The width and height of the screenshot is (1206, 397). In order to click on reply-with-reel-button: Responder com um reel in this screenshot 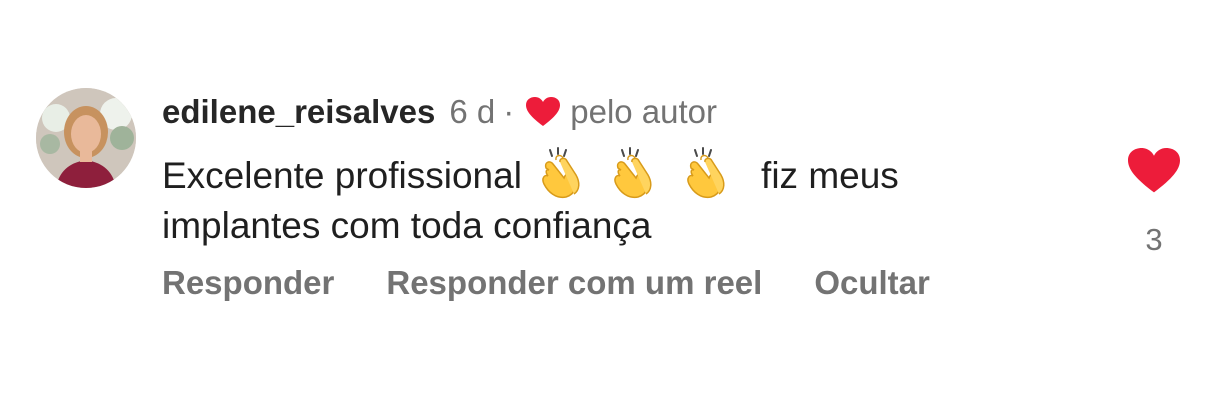, I will do `click(574, 283)`.